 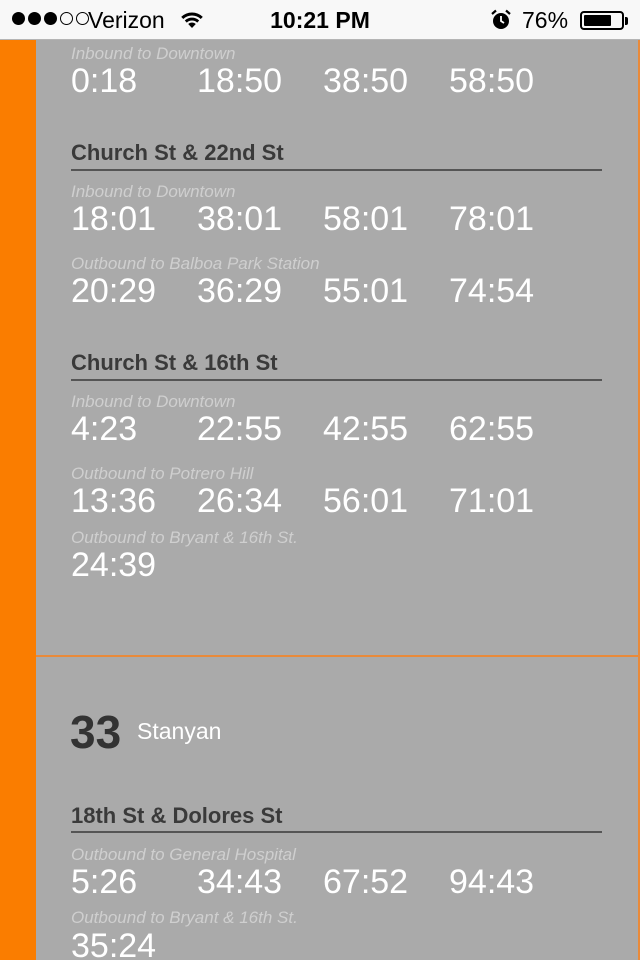 I want to click on arrival-time: 74:54, so click(x=492, y=291).